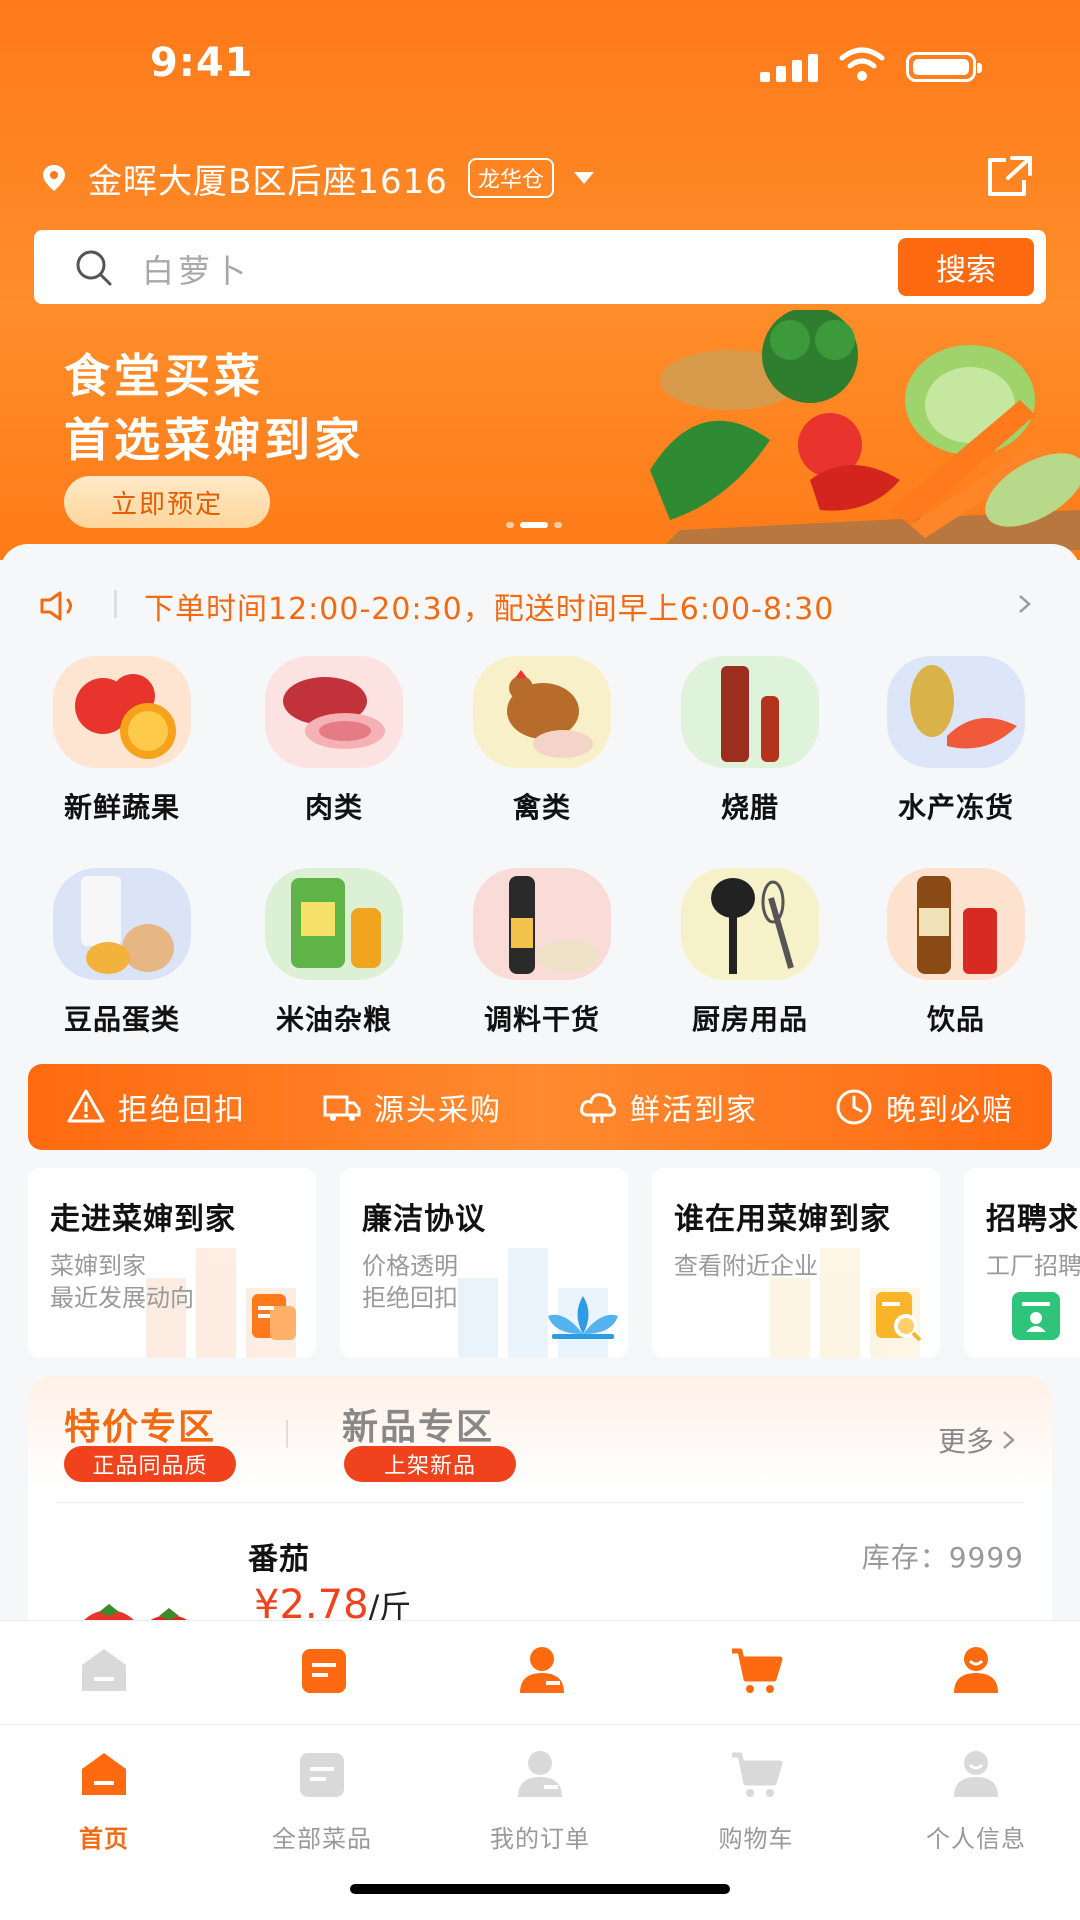 The height and width of the screenshot is (1920, 1080). I want to click on promise-late-compensation: 晚到必赔, so click(924, 1107).